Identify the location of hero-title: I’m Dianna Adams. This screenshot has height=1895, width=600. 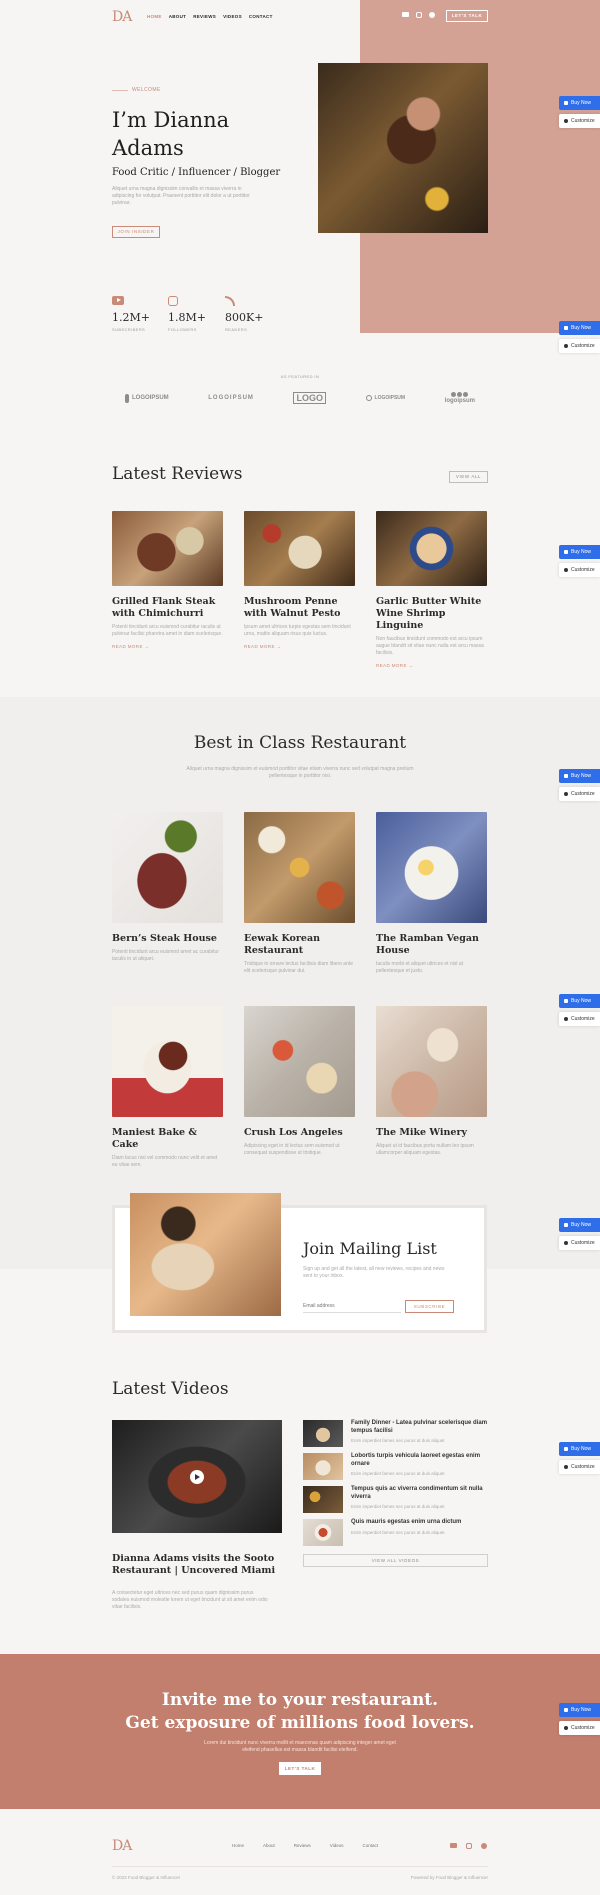
(171, 134).